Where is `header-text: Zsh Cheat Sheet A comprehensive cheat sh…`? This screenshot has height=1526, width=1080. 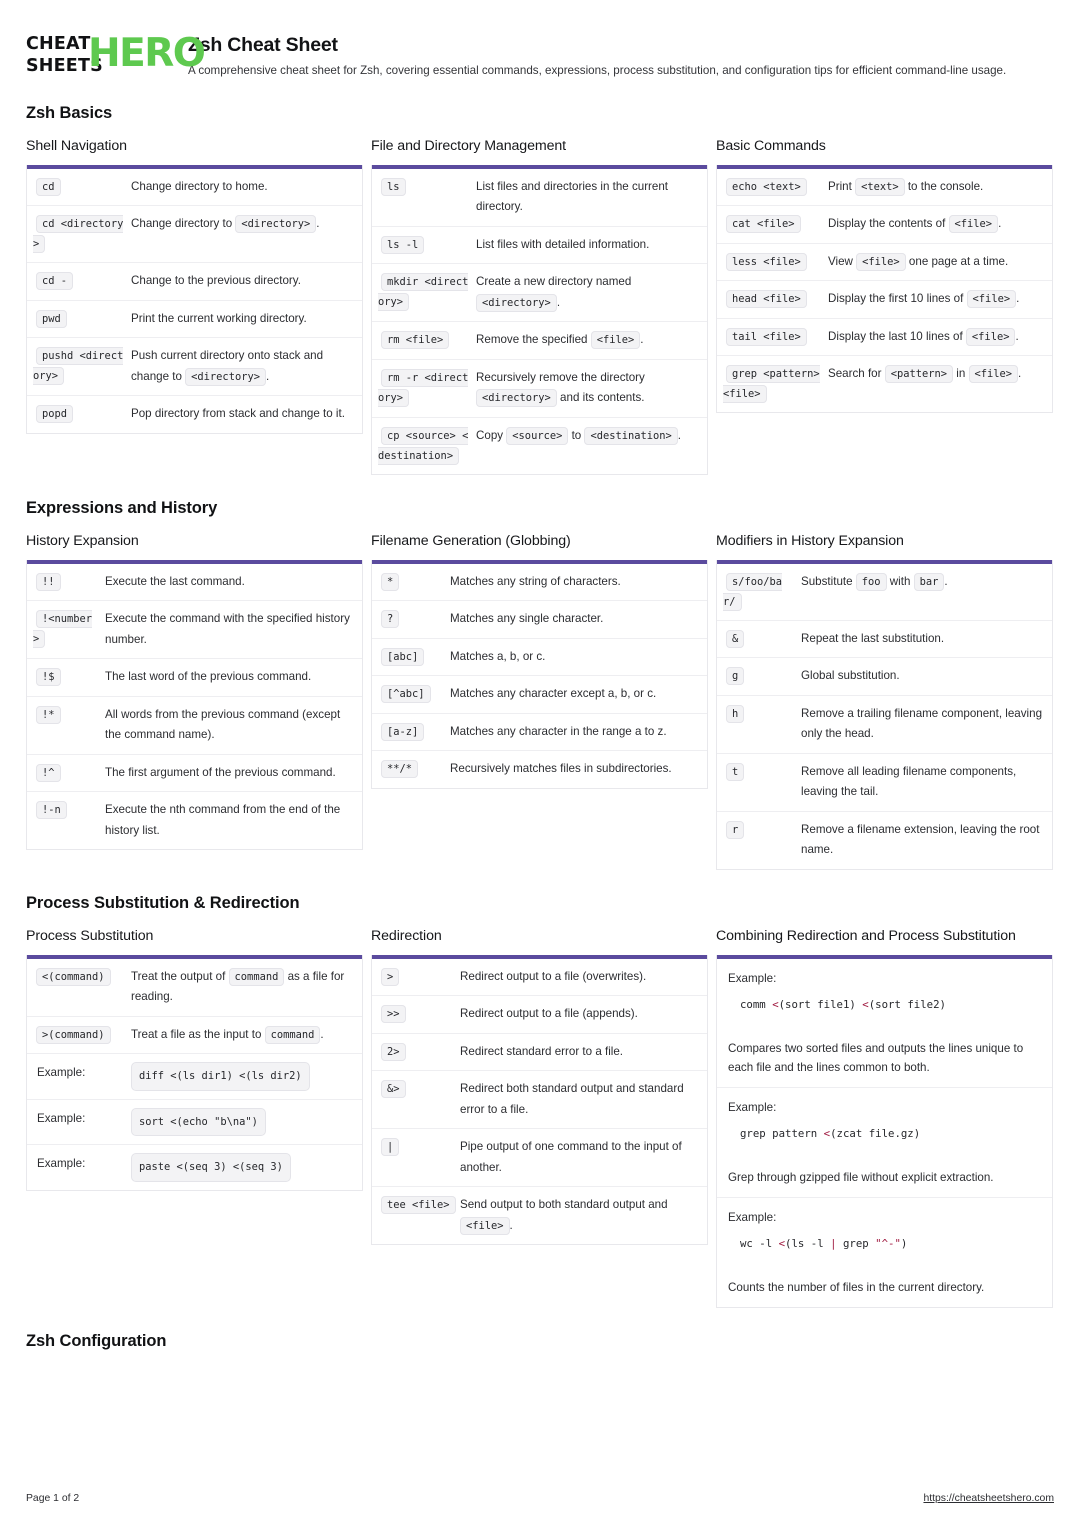
header-text: Zsh Cheat Sheet A comprehensive cheat sh… is located at coordinates (597, 55).